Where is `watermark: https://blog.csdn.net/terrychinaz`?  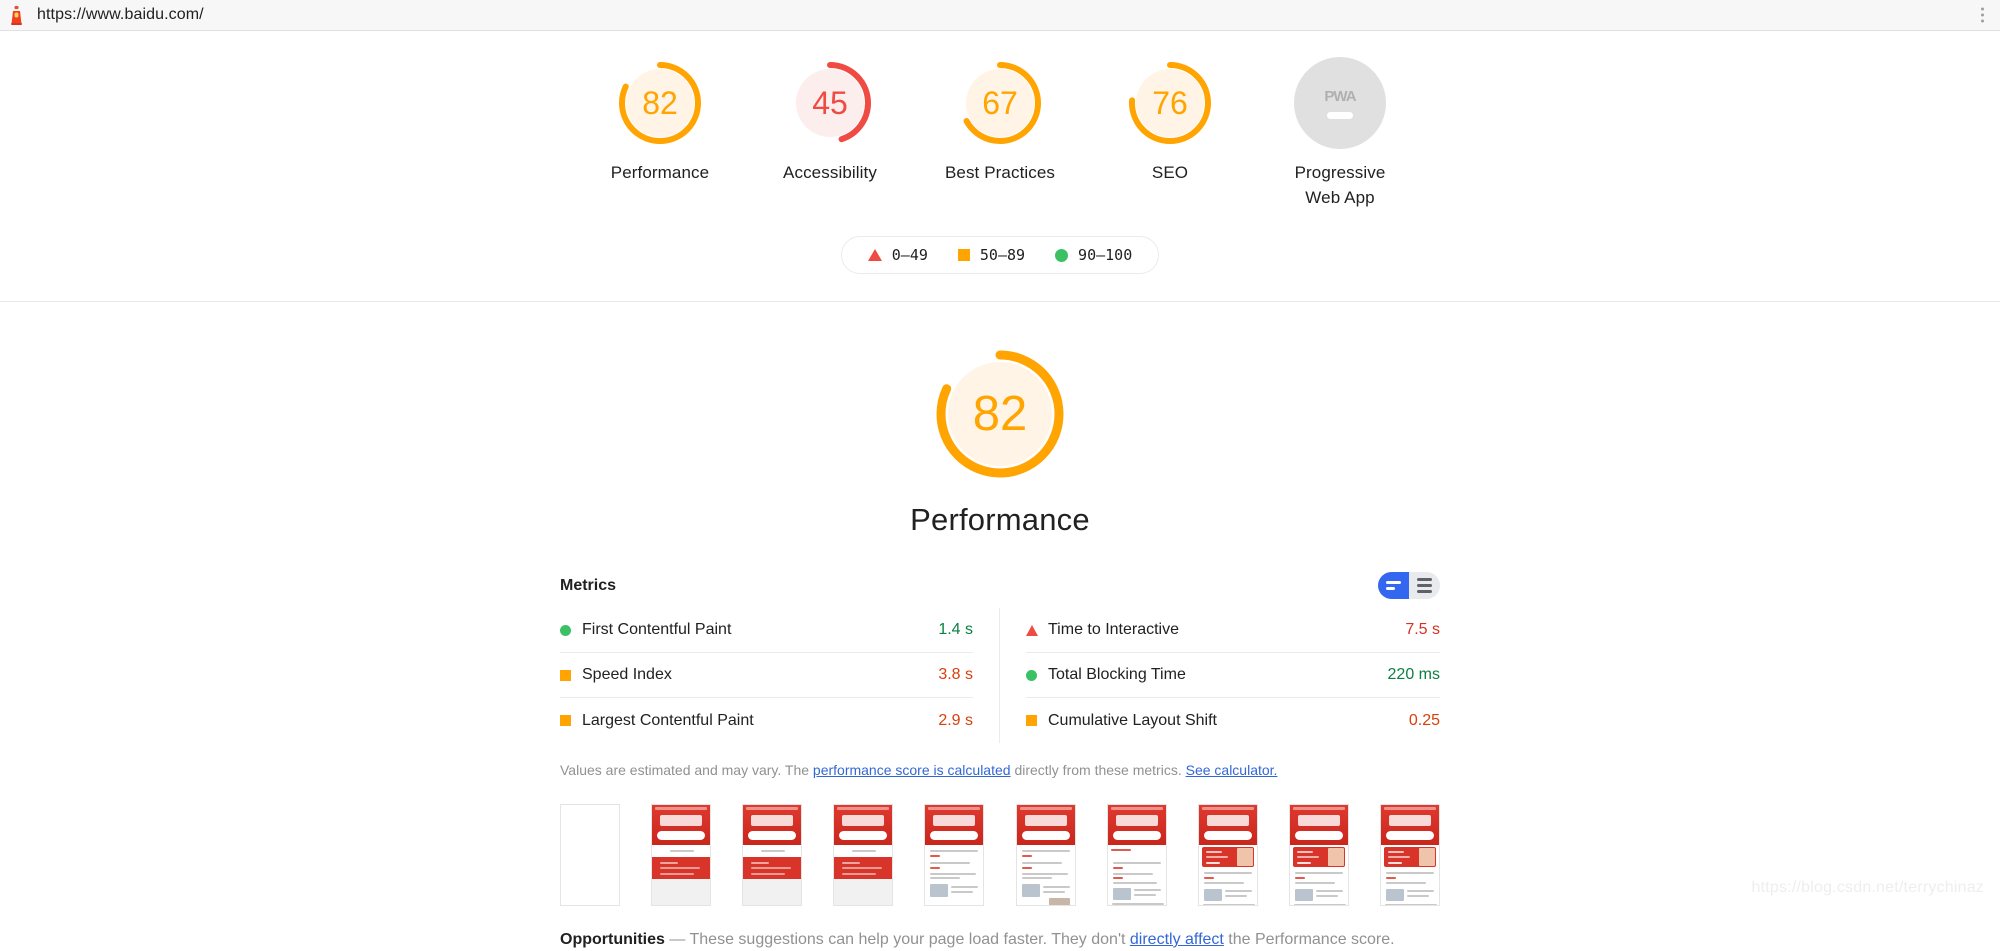
watermark: https://blog.csdn.net/terrychinaz is located at coordinates (1867, 887).